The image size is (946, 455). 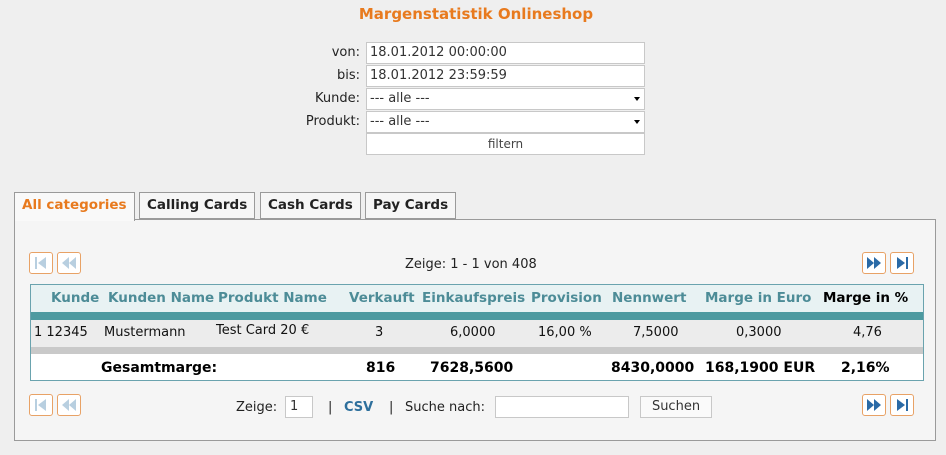 What do you see at coordinates (656, 332) in the screenshot?
I see `cell-nennwert: 7,5000` at bounding box center [656, 332].